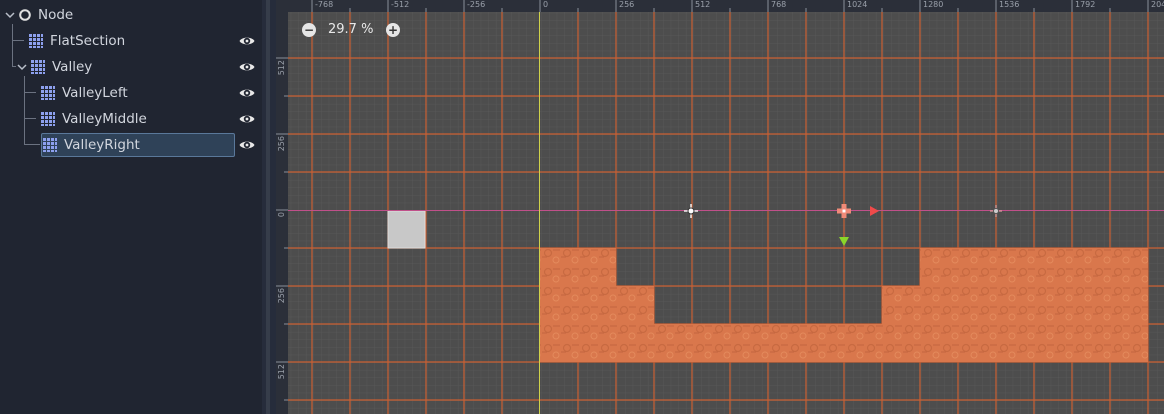 The height and width of the screenshot is (414, 1164). Describe the element at coordinates (56, 15) in the screenshot. I see `tree-item-label: Node` at that location.